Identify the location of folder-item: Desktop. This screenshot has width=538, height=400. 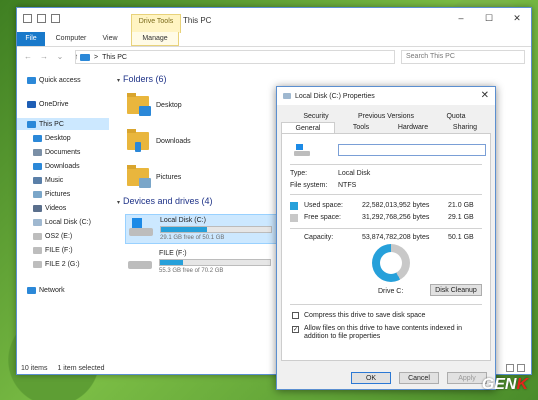
(154, 104).